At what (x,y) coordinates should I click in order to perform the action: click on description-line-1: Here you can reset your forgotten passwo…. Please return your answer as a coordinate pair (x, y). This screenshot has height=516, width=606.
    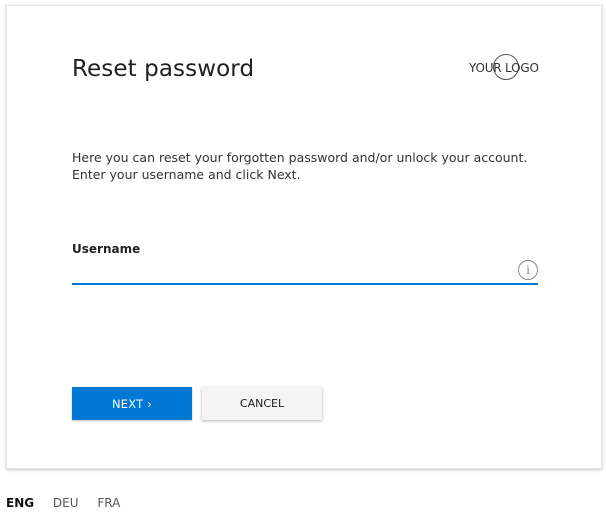
    Looking at the image, I should click on (300, 157).